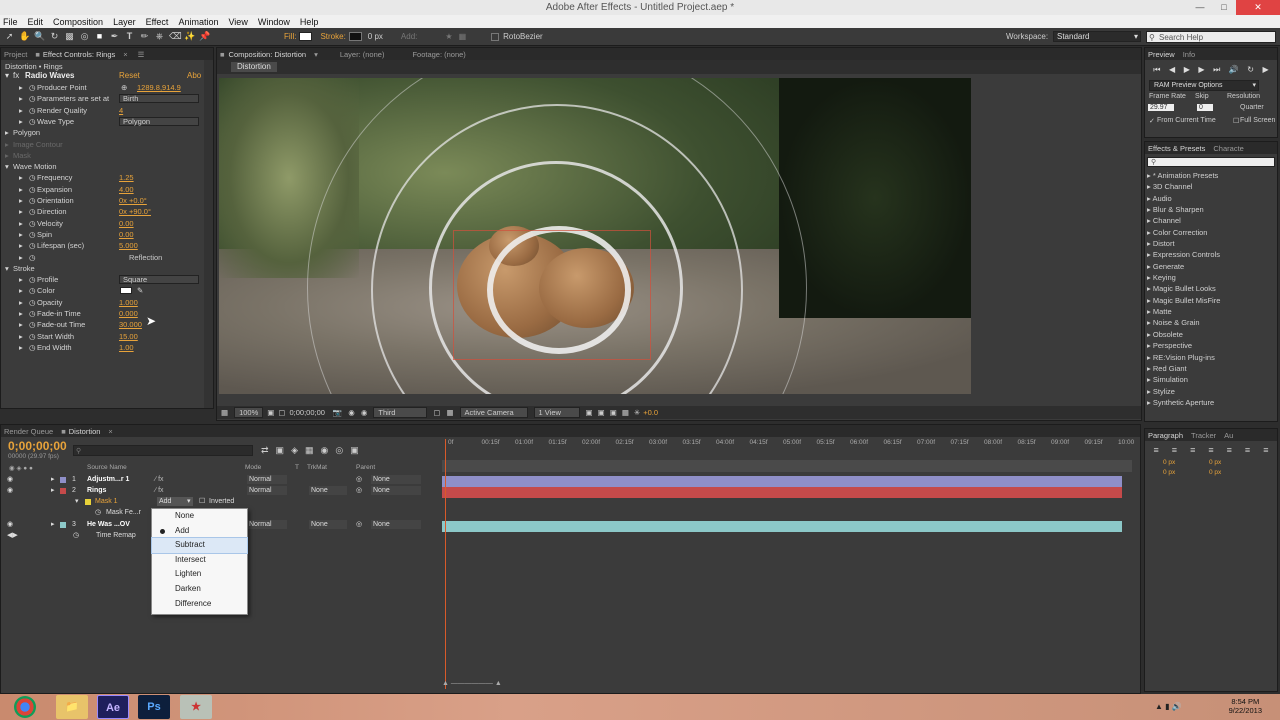 Image resolution: width=1280 pixels, height=720 pixels. What do you see at coordinates (354, 450) in the screenshot?
I see `graph-editor-icon: ▣` at bounding box center [354, 450].